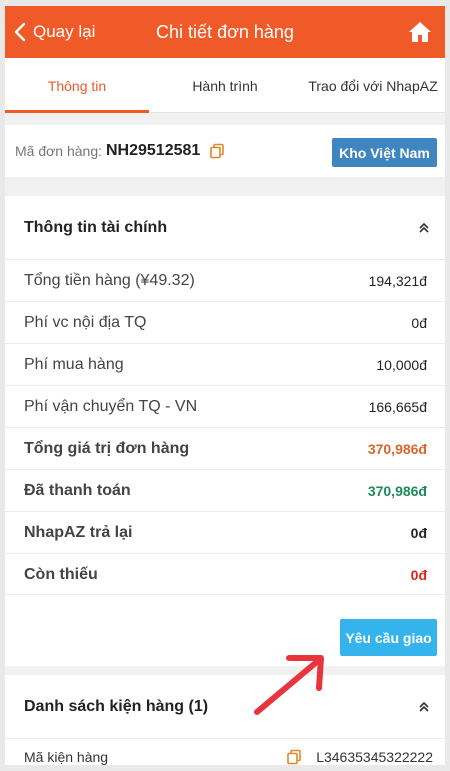 This screenshot has width=450, height=771. Describe the element at coordinates (77, 490) in the screenshot. I see `row-label: Đã thanh toán` at that location.